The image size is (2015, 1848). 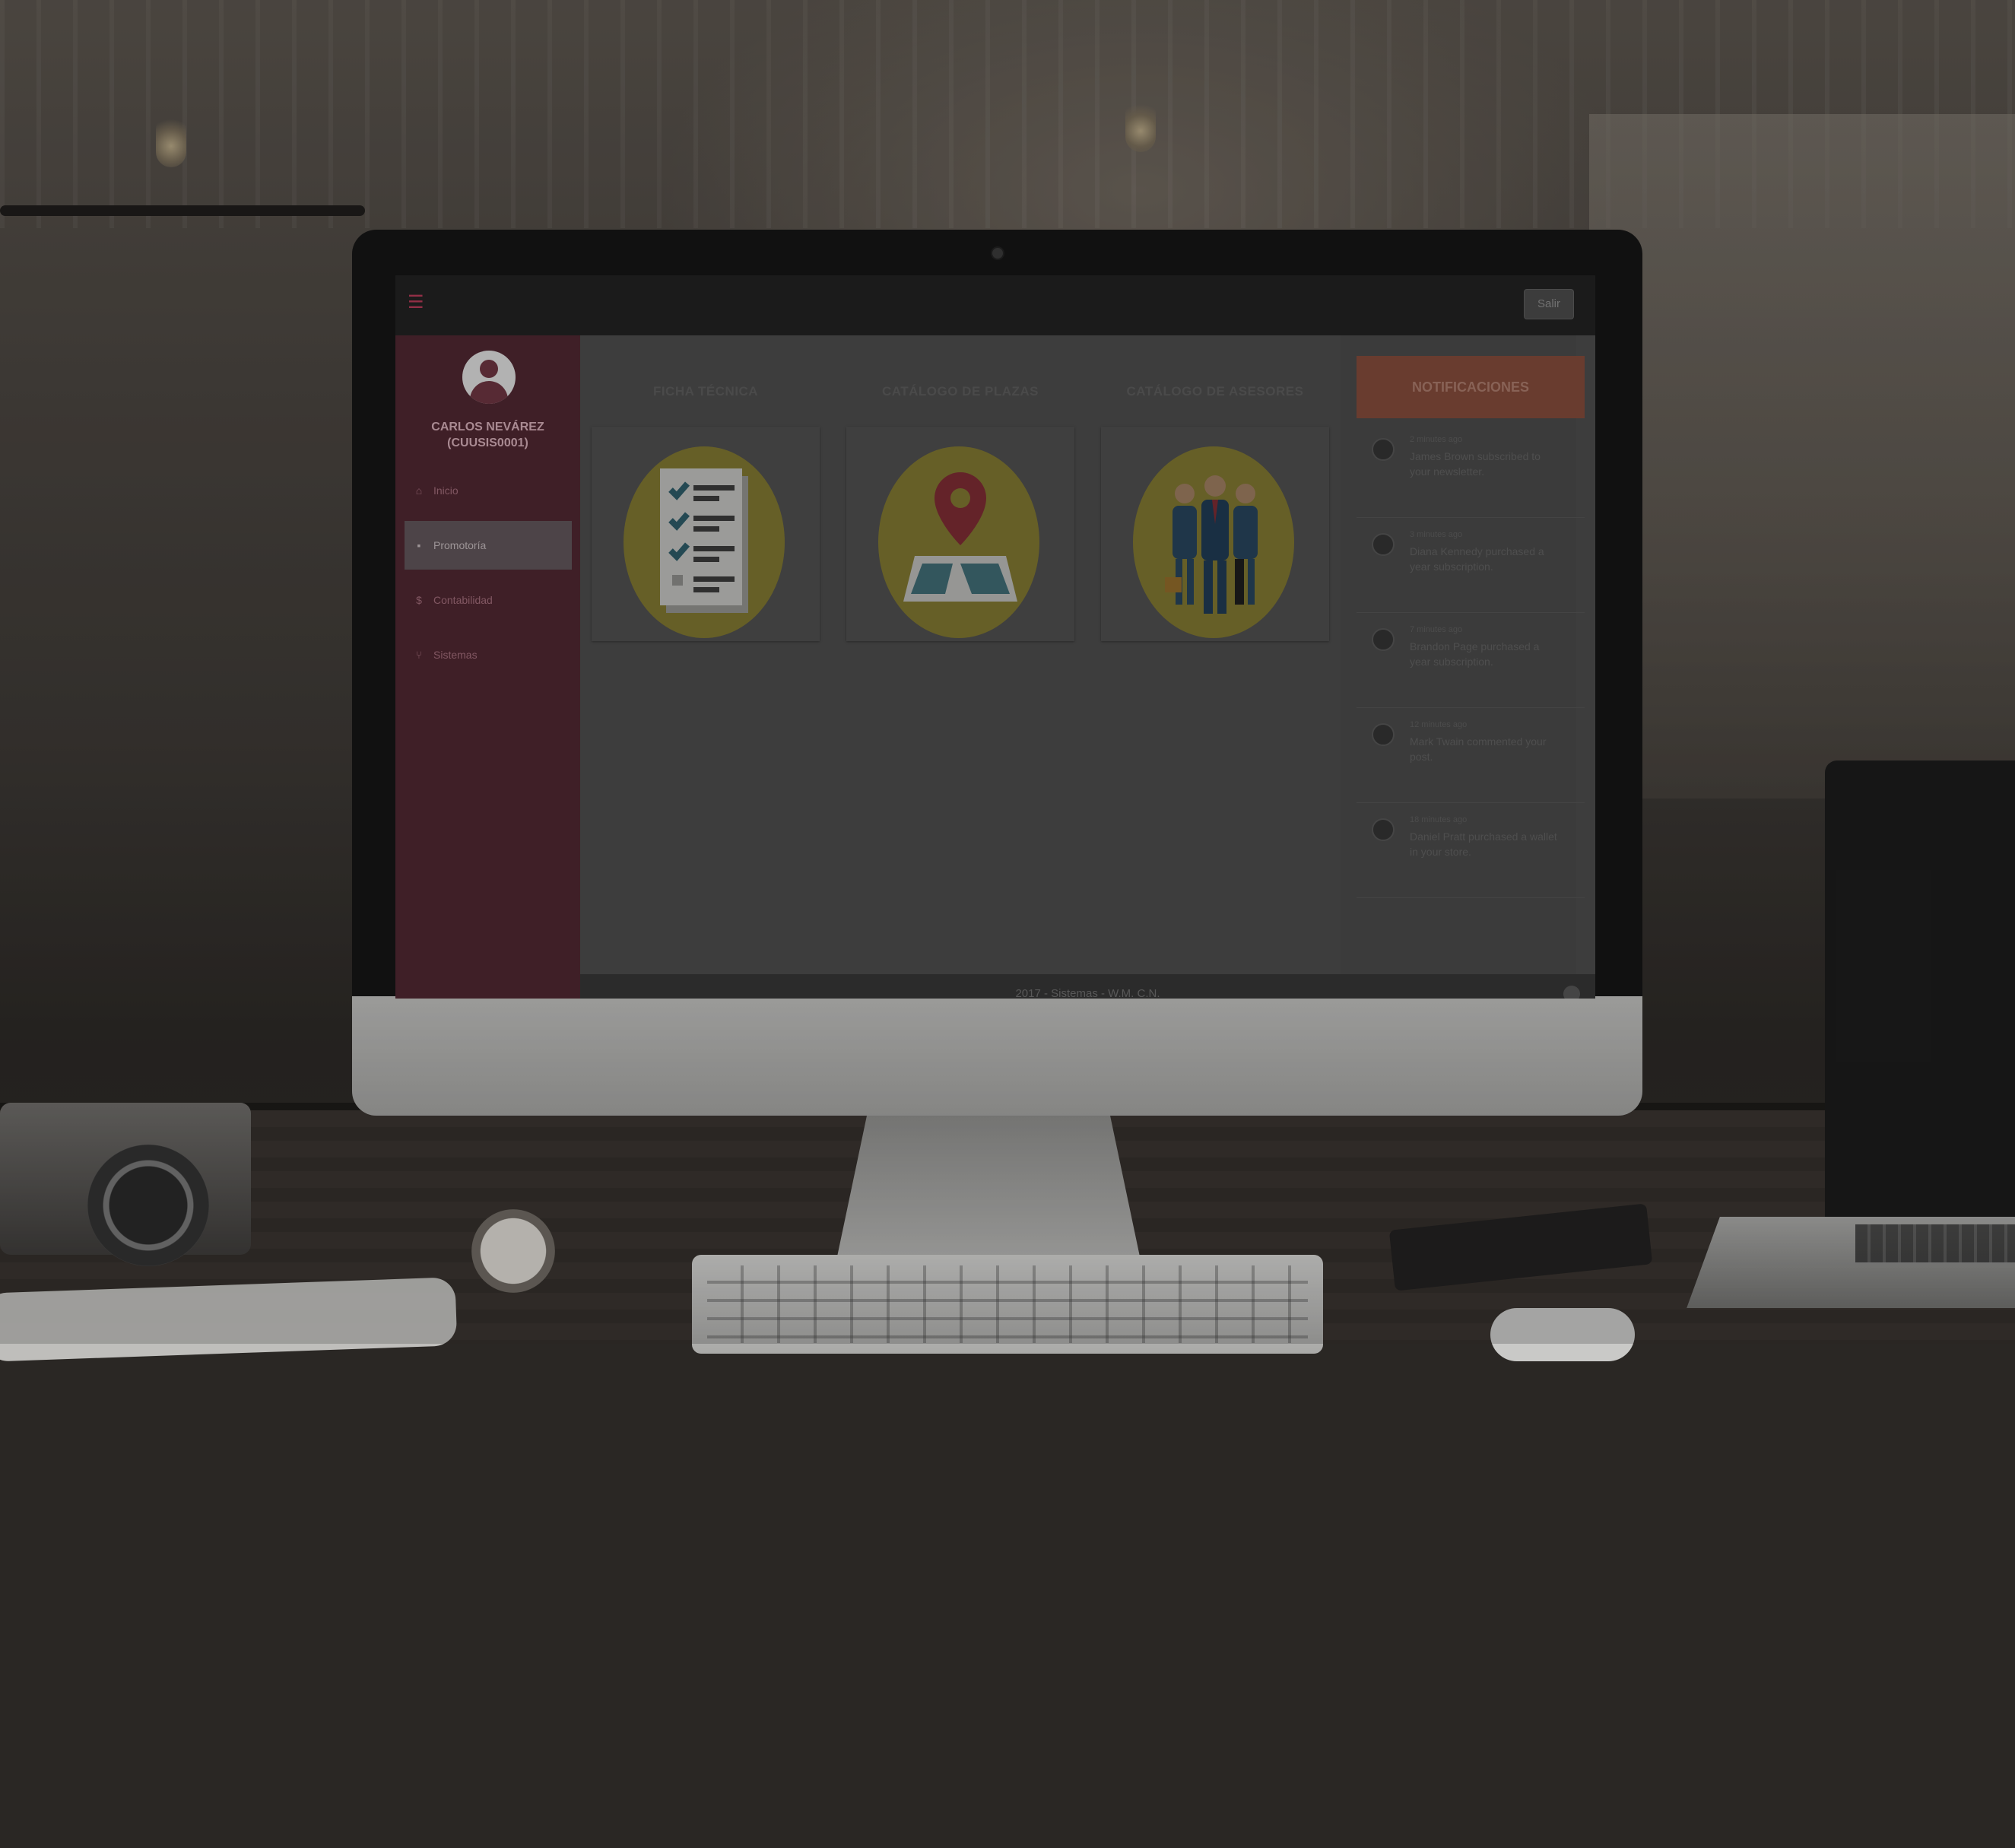 I want to click on shelf, so click(x=182, y=210).